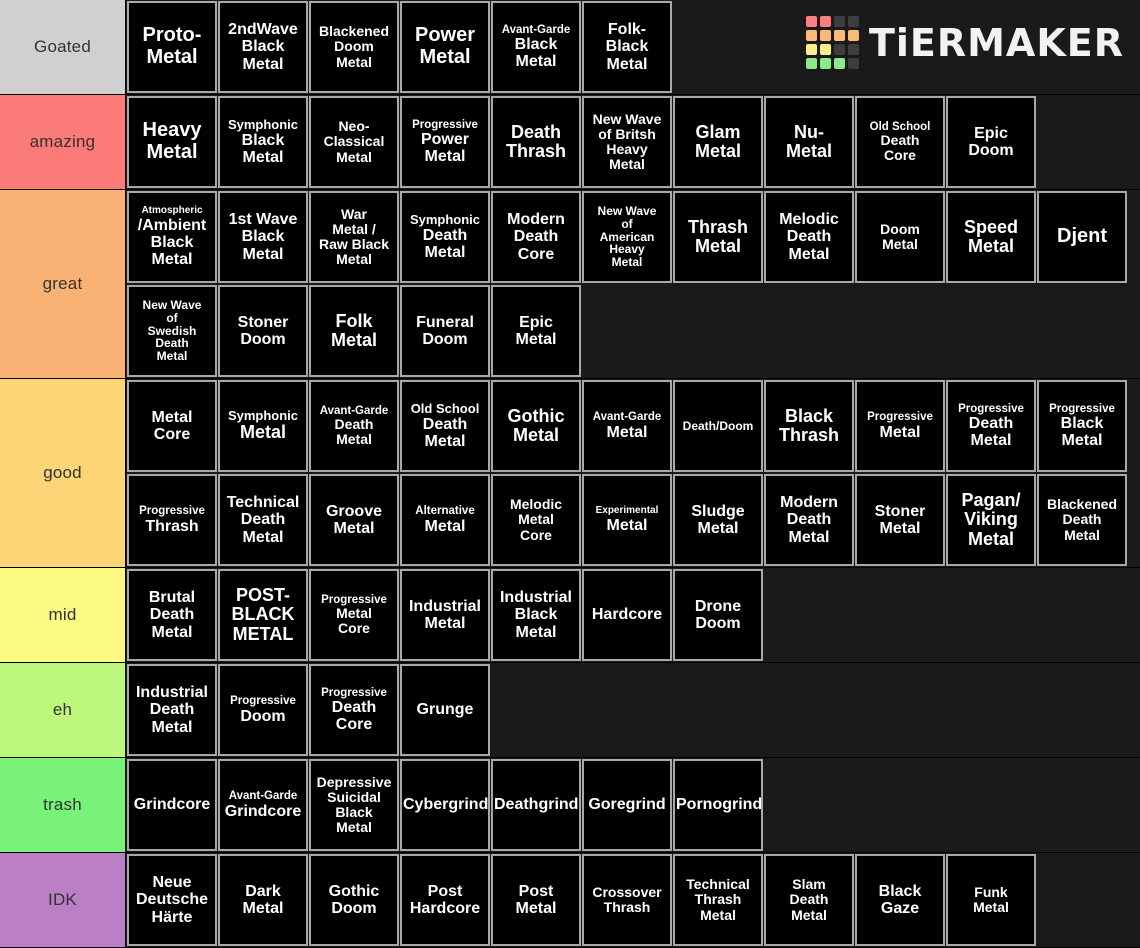 Image resolution: width=1140 pixels, height=948 pixels. What do you see at coordinates (536, 426) in the screenshot?
I see `tier-tile: Gothic Metal` at bounding box center [536, 426].